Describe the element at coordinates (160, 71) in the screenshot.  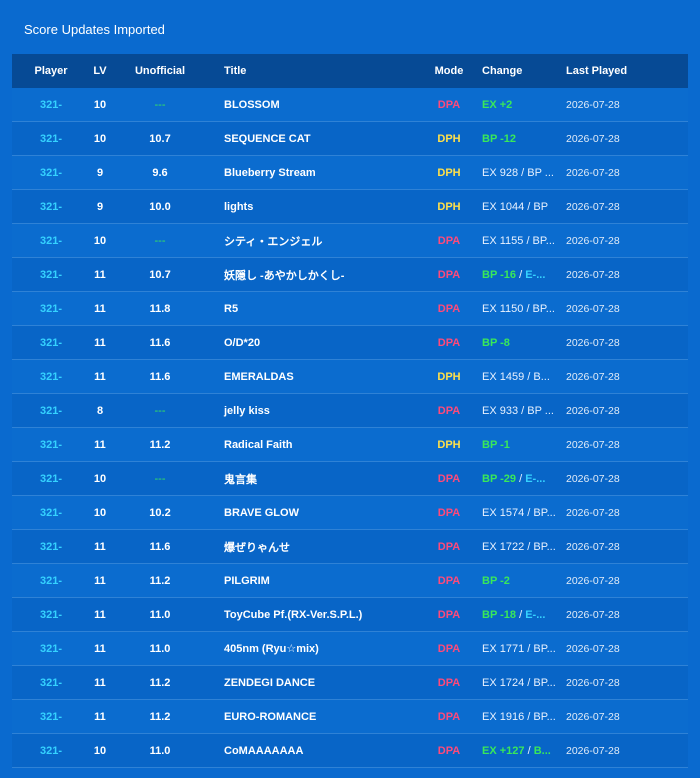
I see `header-unofficial: Unofficial` at that location.